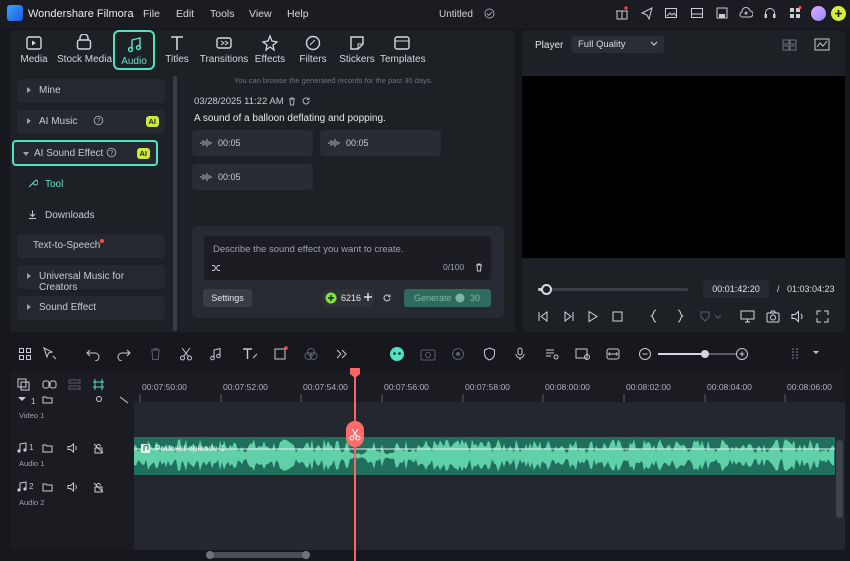  I want to click on audio-list-icon, so click(552, 354).